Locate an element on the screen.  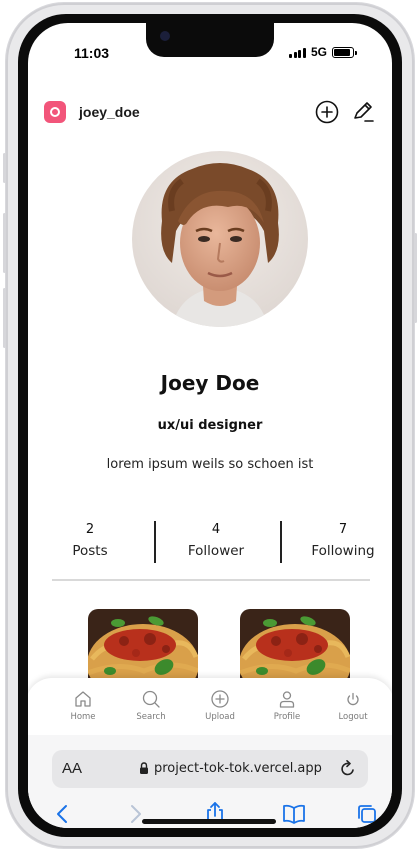
tab-label: Home is located at coordinates (83, 717).